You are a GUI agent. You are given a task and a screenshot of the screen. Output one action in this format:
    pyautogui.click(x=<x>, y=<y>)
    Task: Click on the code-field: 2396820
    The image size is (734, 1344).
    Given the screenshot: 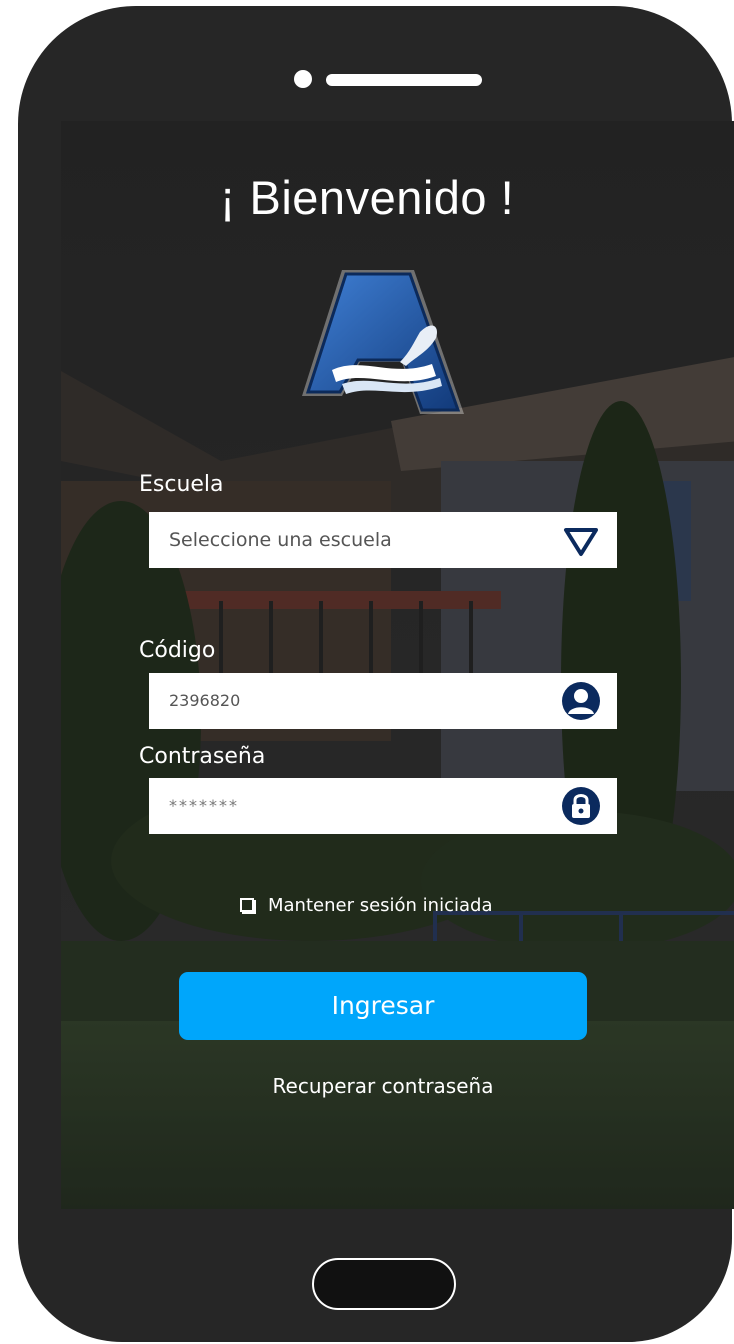 What is the action you would take?
    pyautogui.click(x=383, y=701)
    